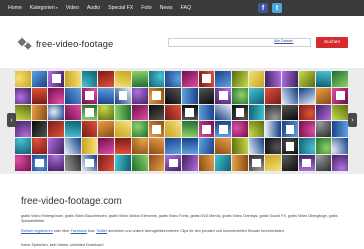 The width and height of the screenshot is (364, 249). Describe the element at coordinates (263, 8) in the screenshot. I see `facebook-icon: f` at that location.